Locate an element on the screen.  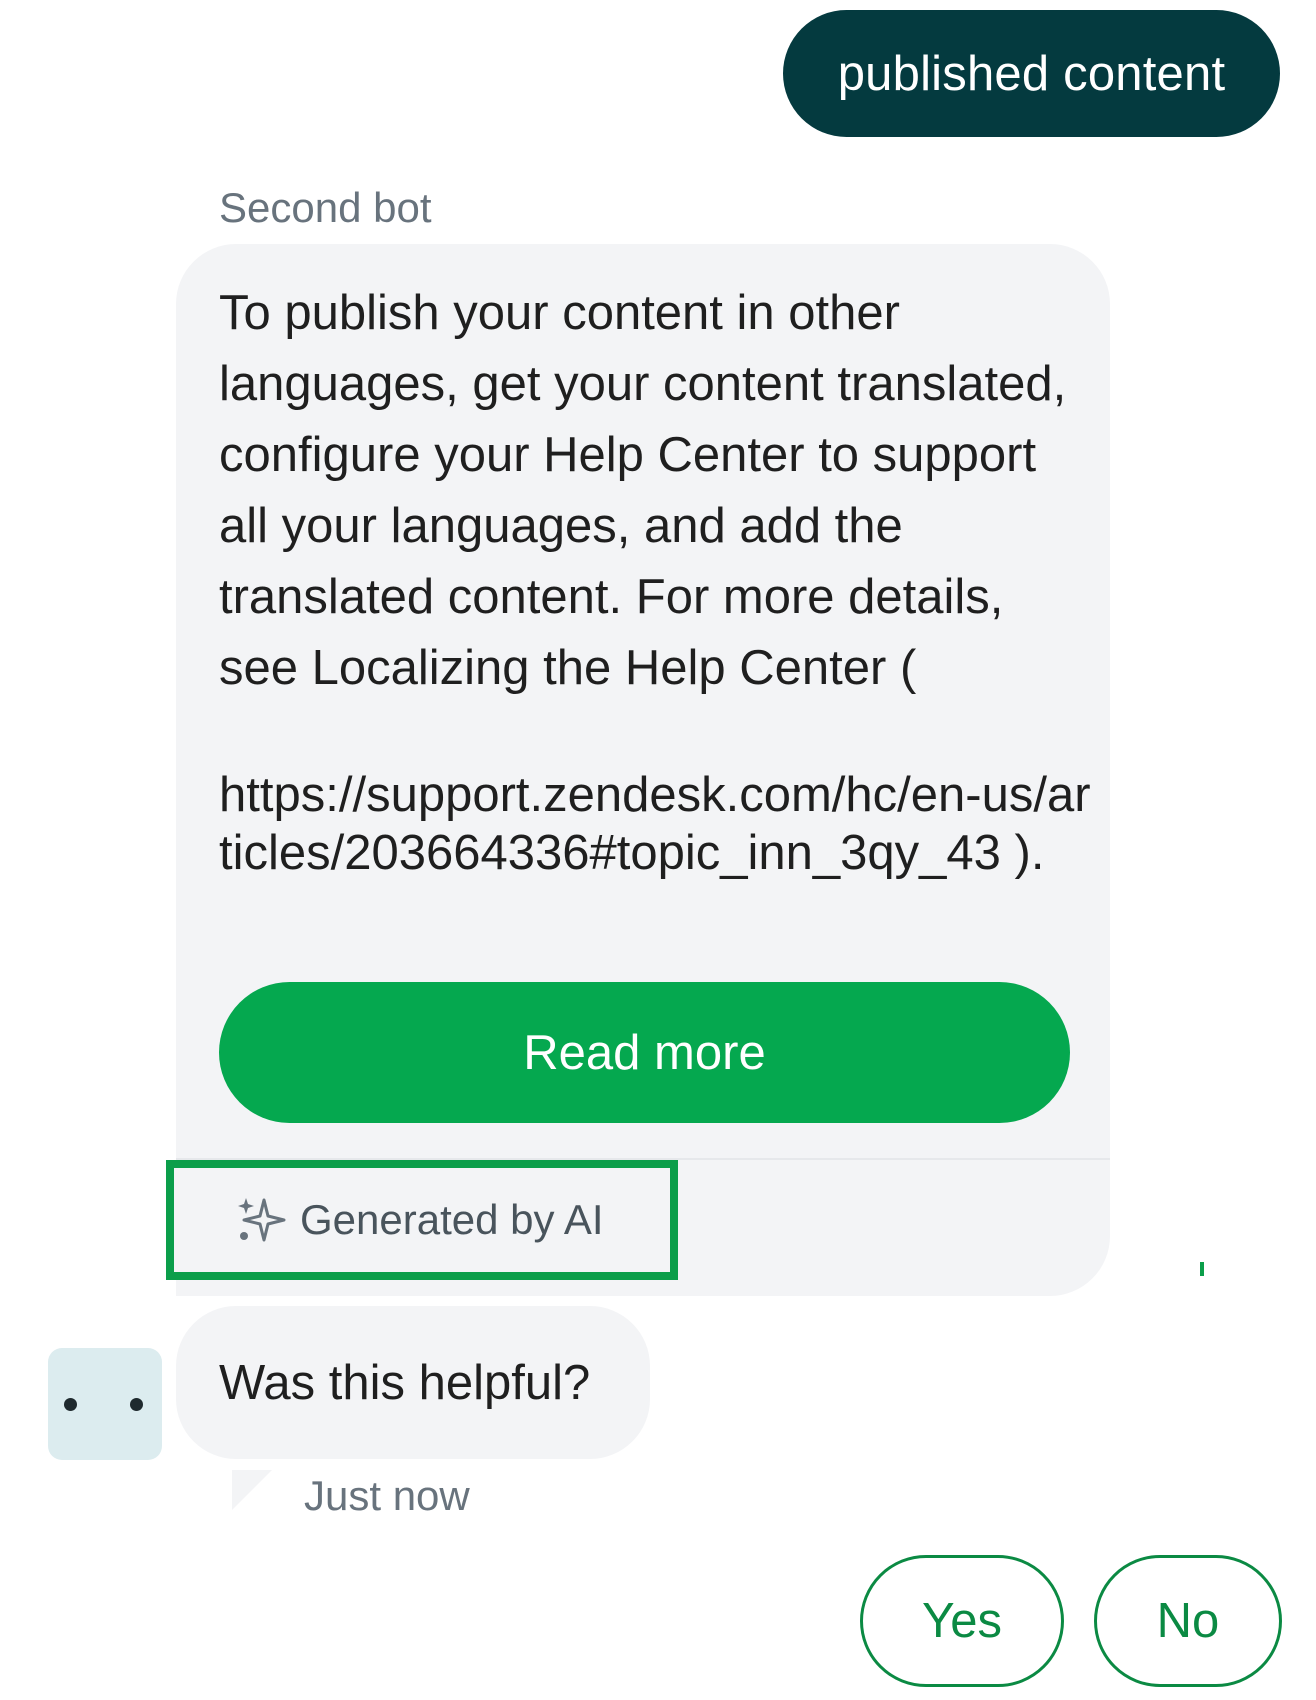
helpful-question-text: Was this helpful? is located at coordinates (405, 1382).